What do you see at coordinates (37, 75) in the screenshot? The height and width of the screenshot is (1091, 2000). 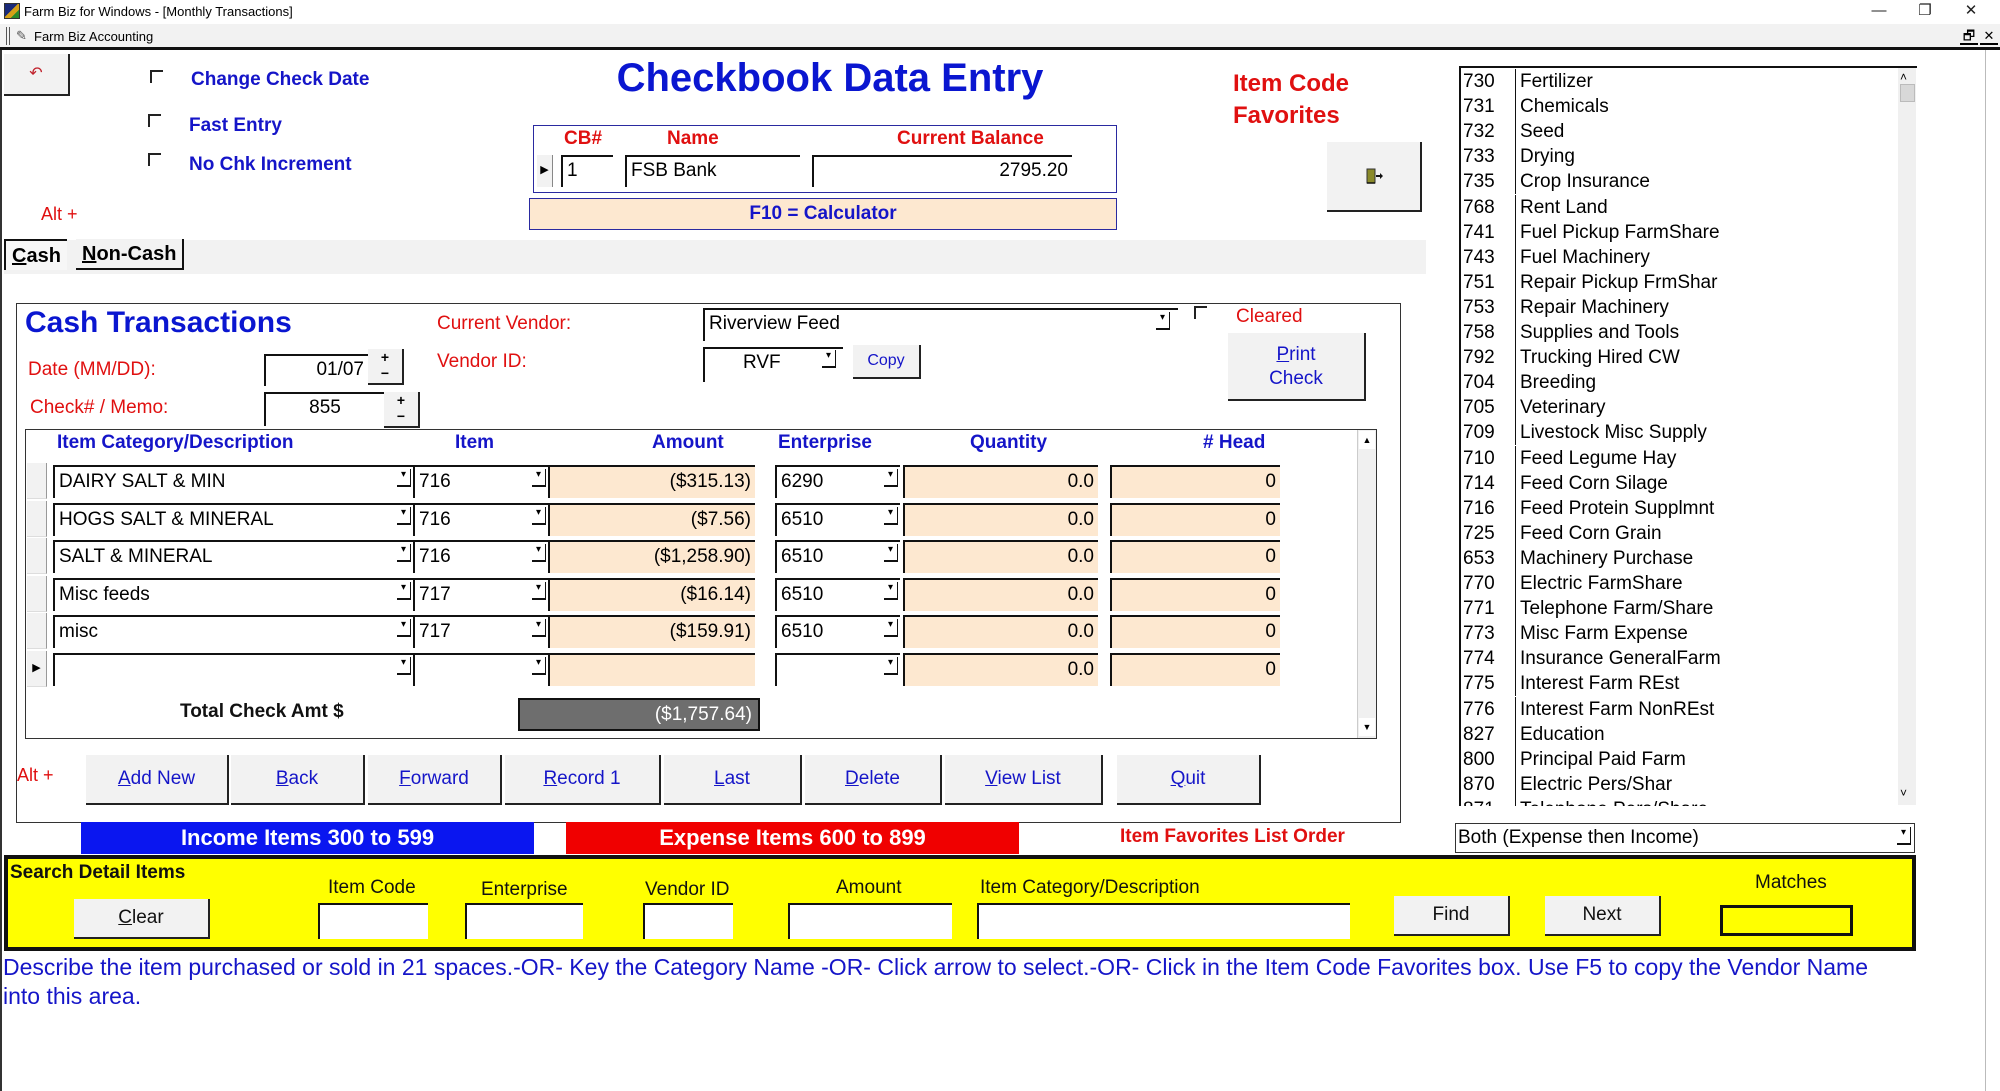 I see `undo-button: ↶` at bounding box center [37, 75].